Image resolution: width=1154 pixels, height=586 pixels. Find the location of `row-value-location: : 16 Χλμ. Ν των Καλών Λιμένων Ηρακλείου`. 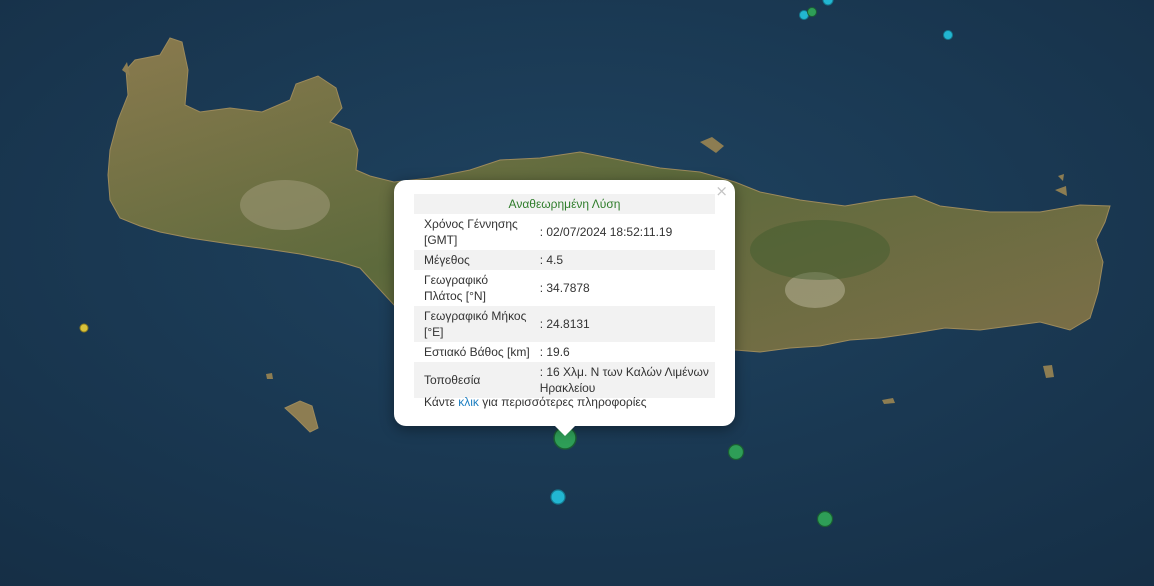

row-value-location: : 16 Χλμ. Ν των Καλών Λιμένων Ηρακλείου is located at coordinates (624, 380).